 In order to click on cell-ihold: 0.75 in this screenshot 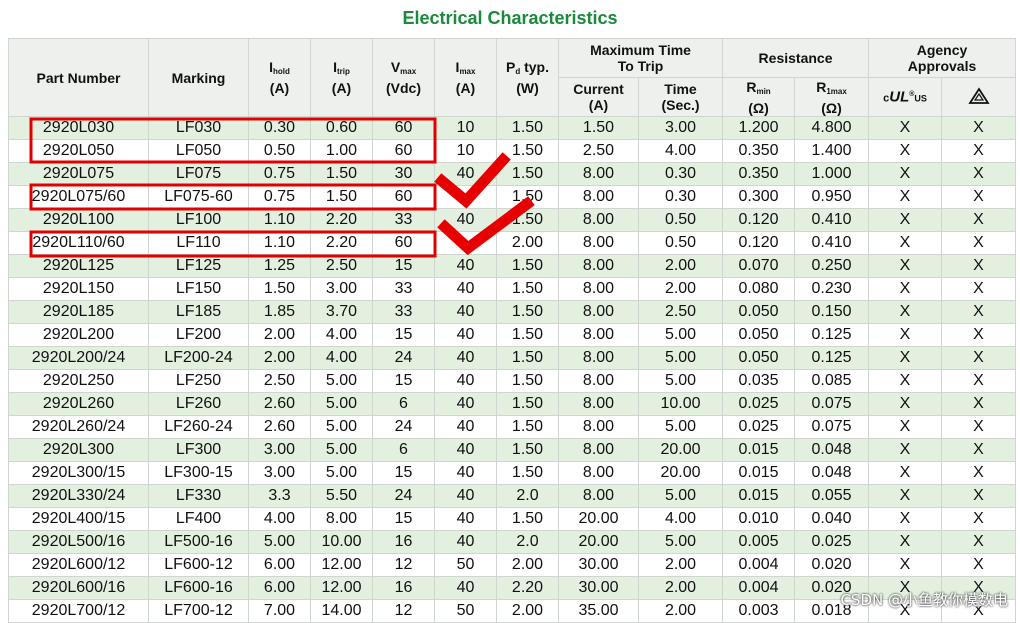, I will do `click(279, 174)`.